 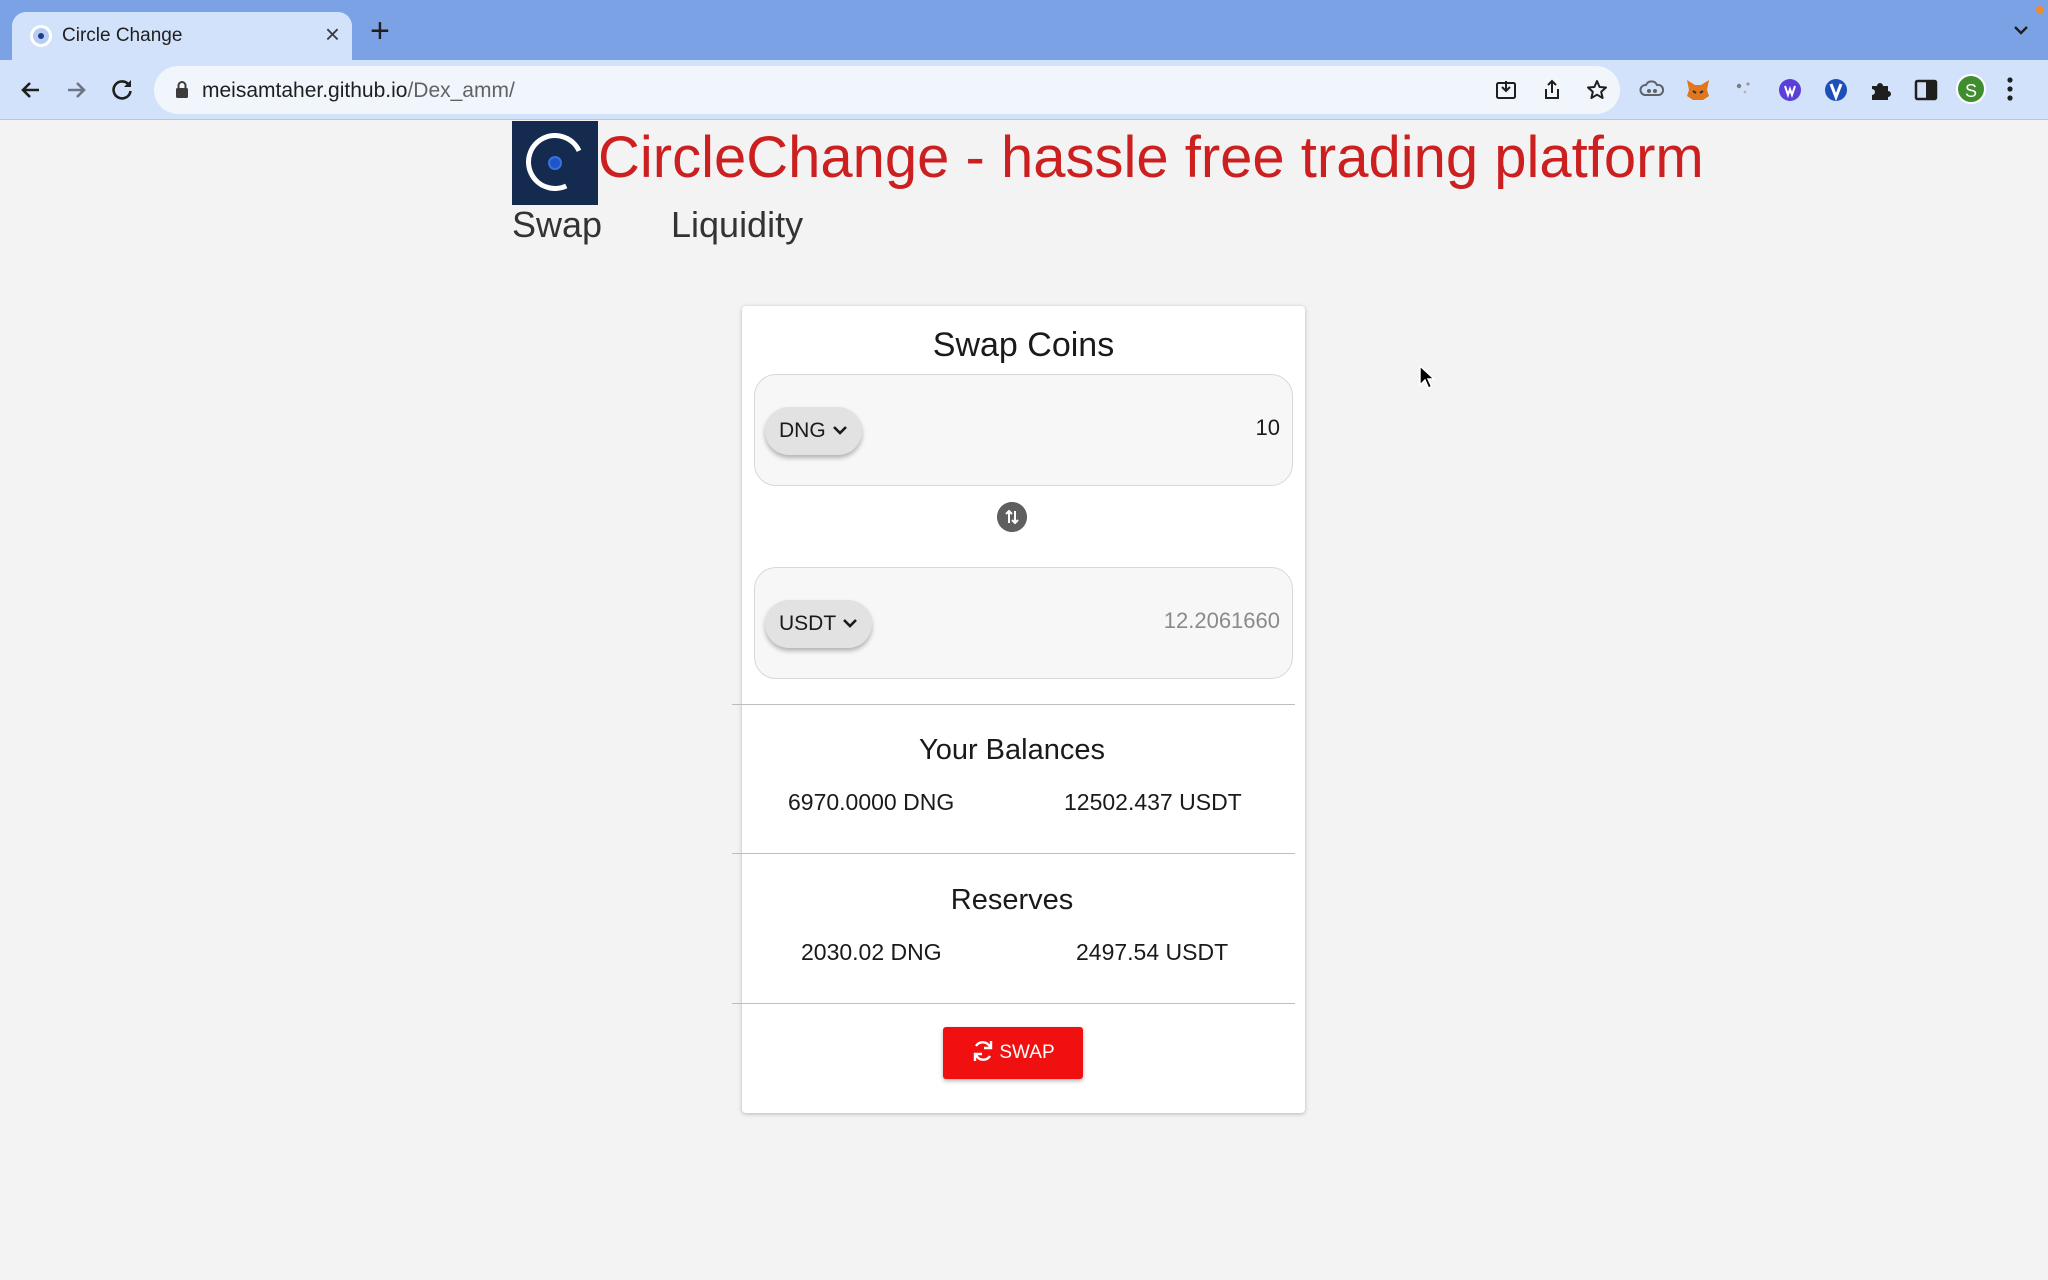 What do you see at coordinates (122, 35) in the screenshot?
I see `tab-title: Circle Change` at bounding box center [122, 35].